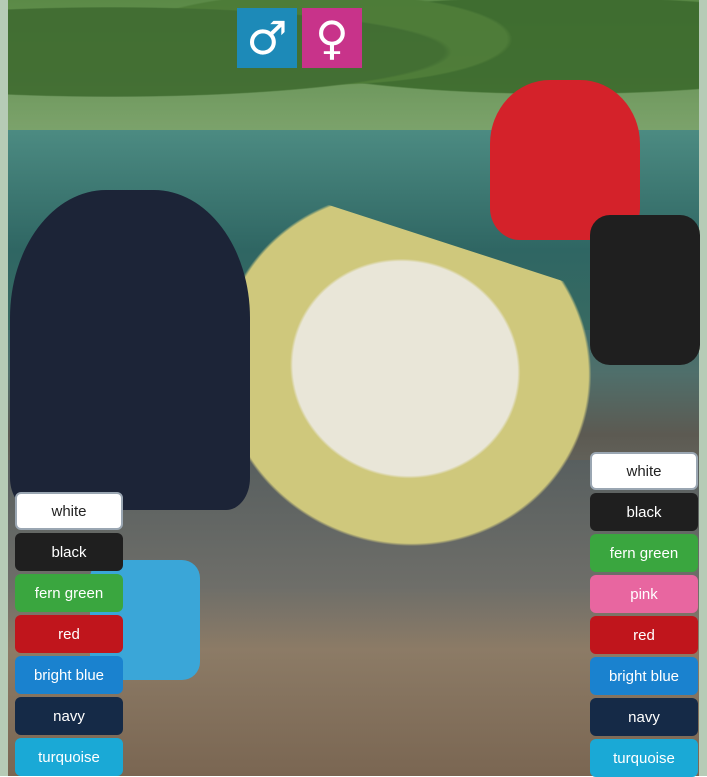 Image resolution: width=707 pixels, height=777 pixels. Describe the element at coordinates (69, 757) in the screenshot. I see `men-swatch-turquoise: turquoise` at that location.